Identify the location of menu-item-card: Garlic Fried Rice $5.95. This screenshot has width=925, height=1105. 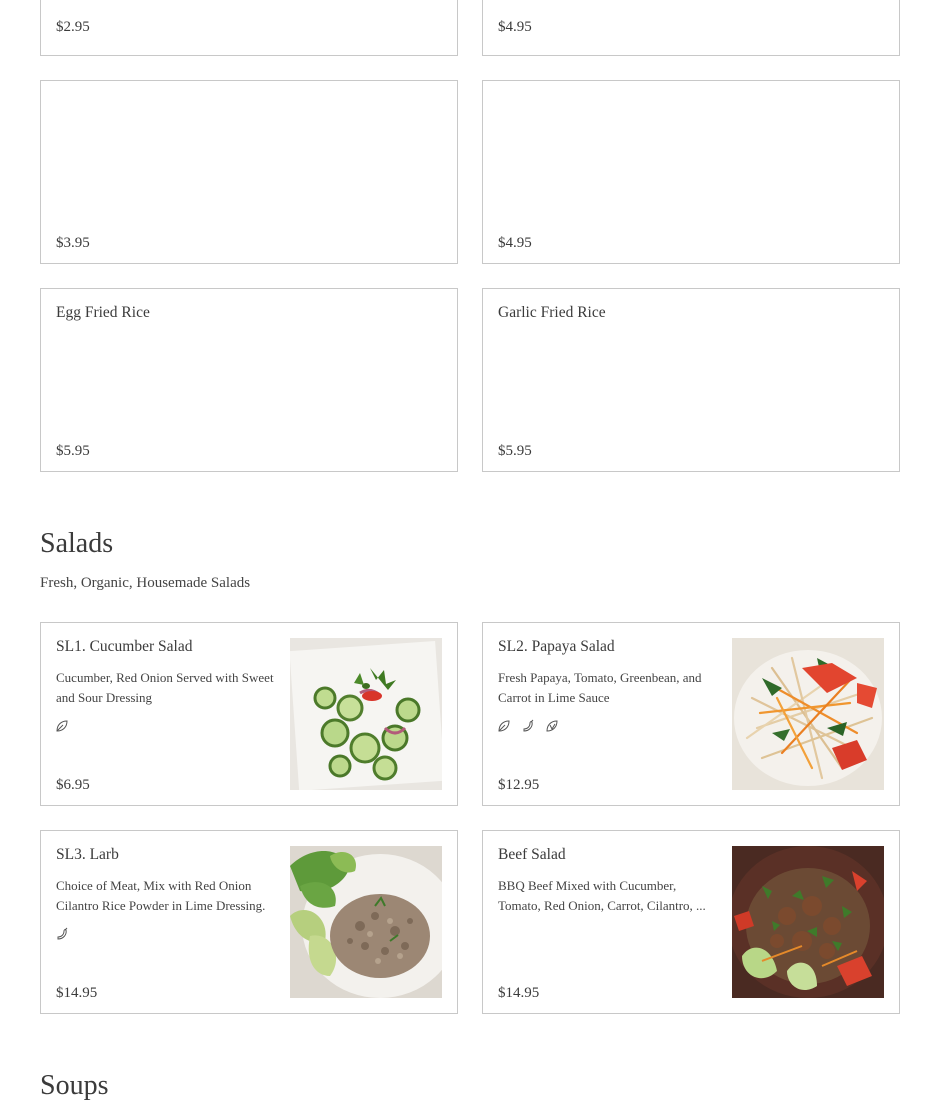
(691, 380).